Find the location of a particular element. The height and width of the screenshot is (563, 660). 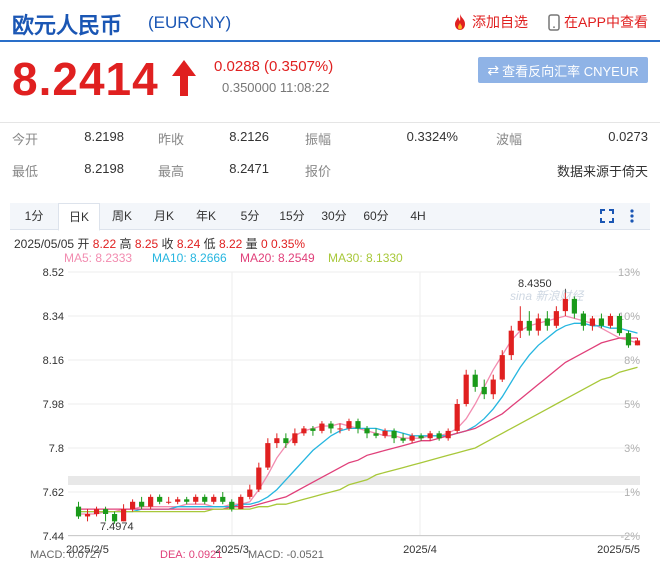

min-annotation: 7.4974 is located at coordinates (117, 527).